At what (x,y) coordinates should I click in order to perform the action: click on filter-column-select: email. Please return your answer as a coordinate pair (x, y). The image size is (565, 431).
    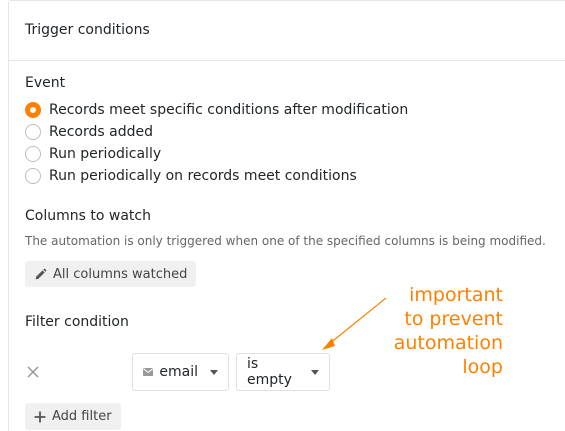
    Looking at the image, I should click on (180, 372).